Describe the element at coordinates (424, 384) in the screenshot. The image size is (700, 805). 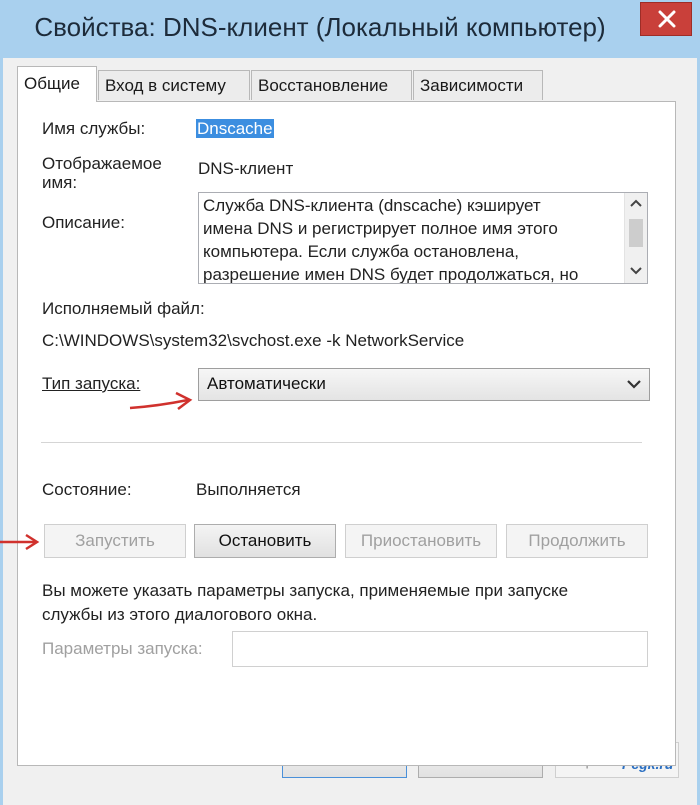
I see `startup-type-select: Автоматически` at that location.